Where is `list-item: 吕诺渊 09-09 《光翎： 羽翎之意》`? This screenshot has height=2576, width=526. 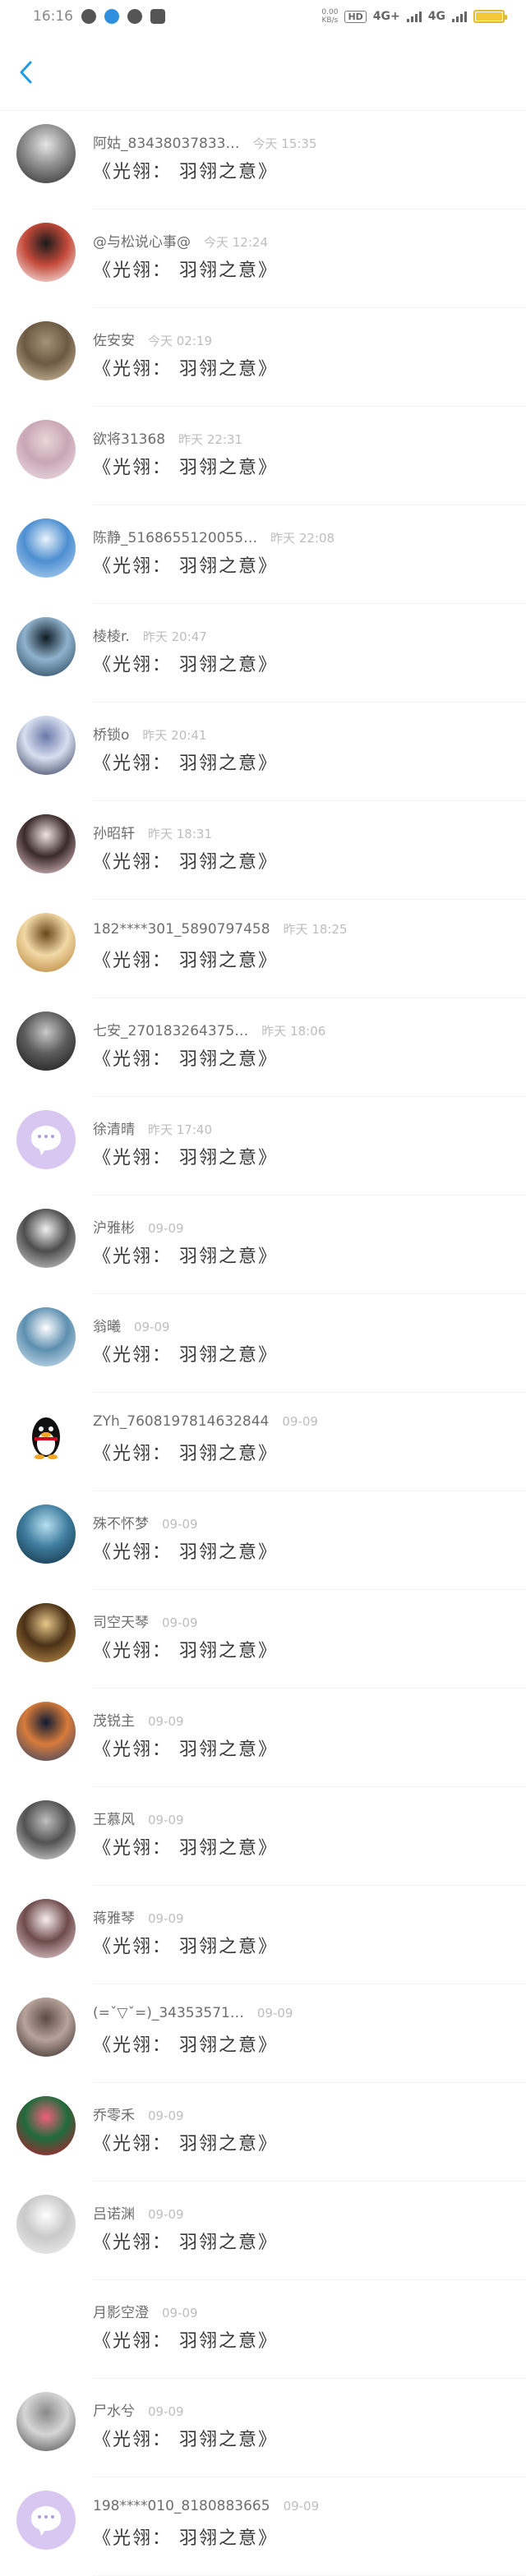
list-item: 吕诺渊 09-09 《光翎： 羽翎之意》 is located at coordinates (263, 2231).